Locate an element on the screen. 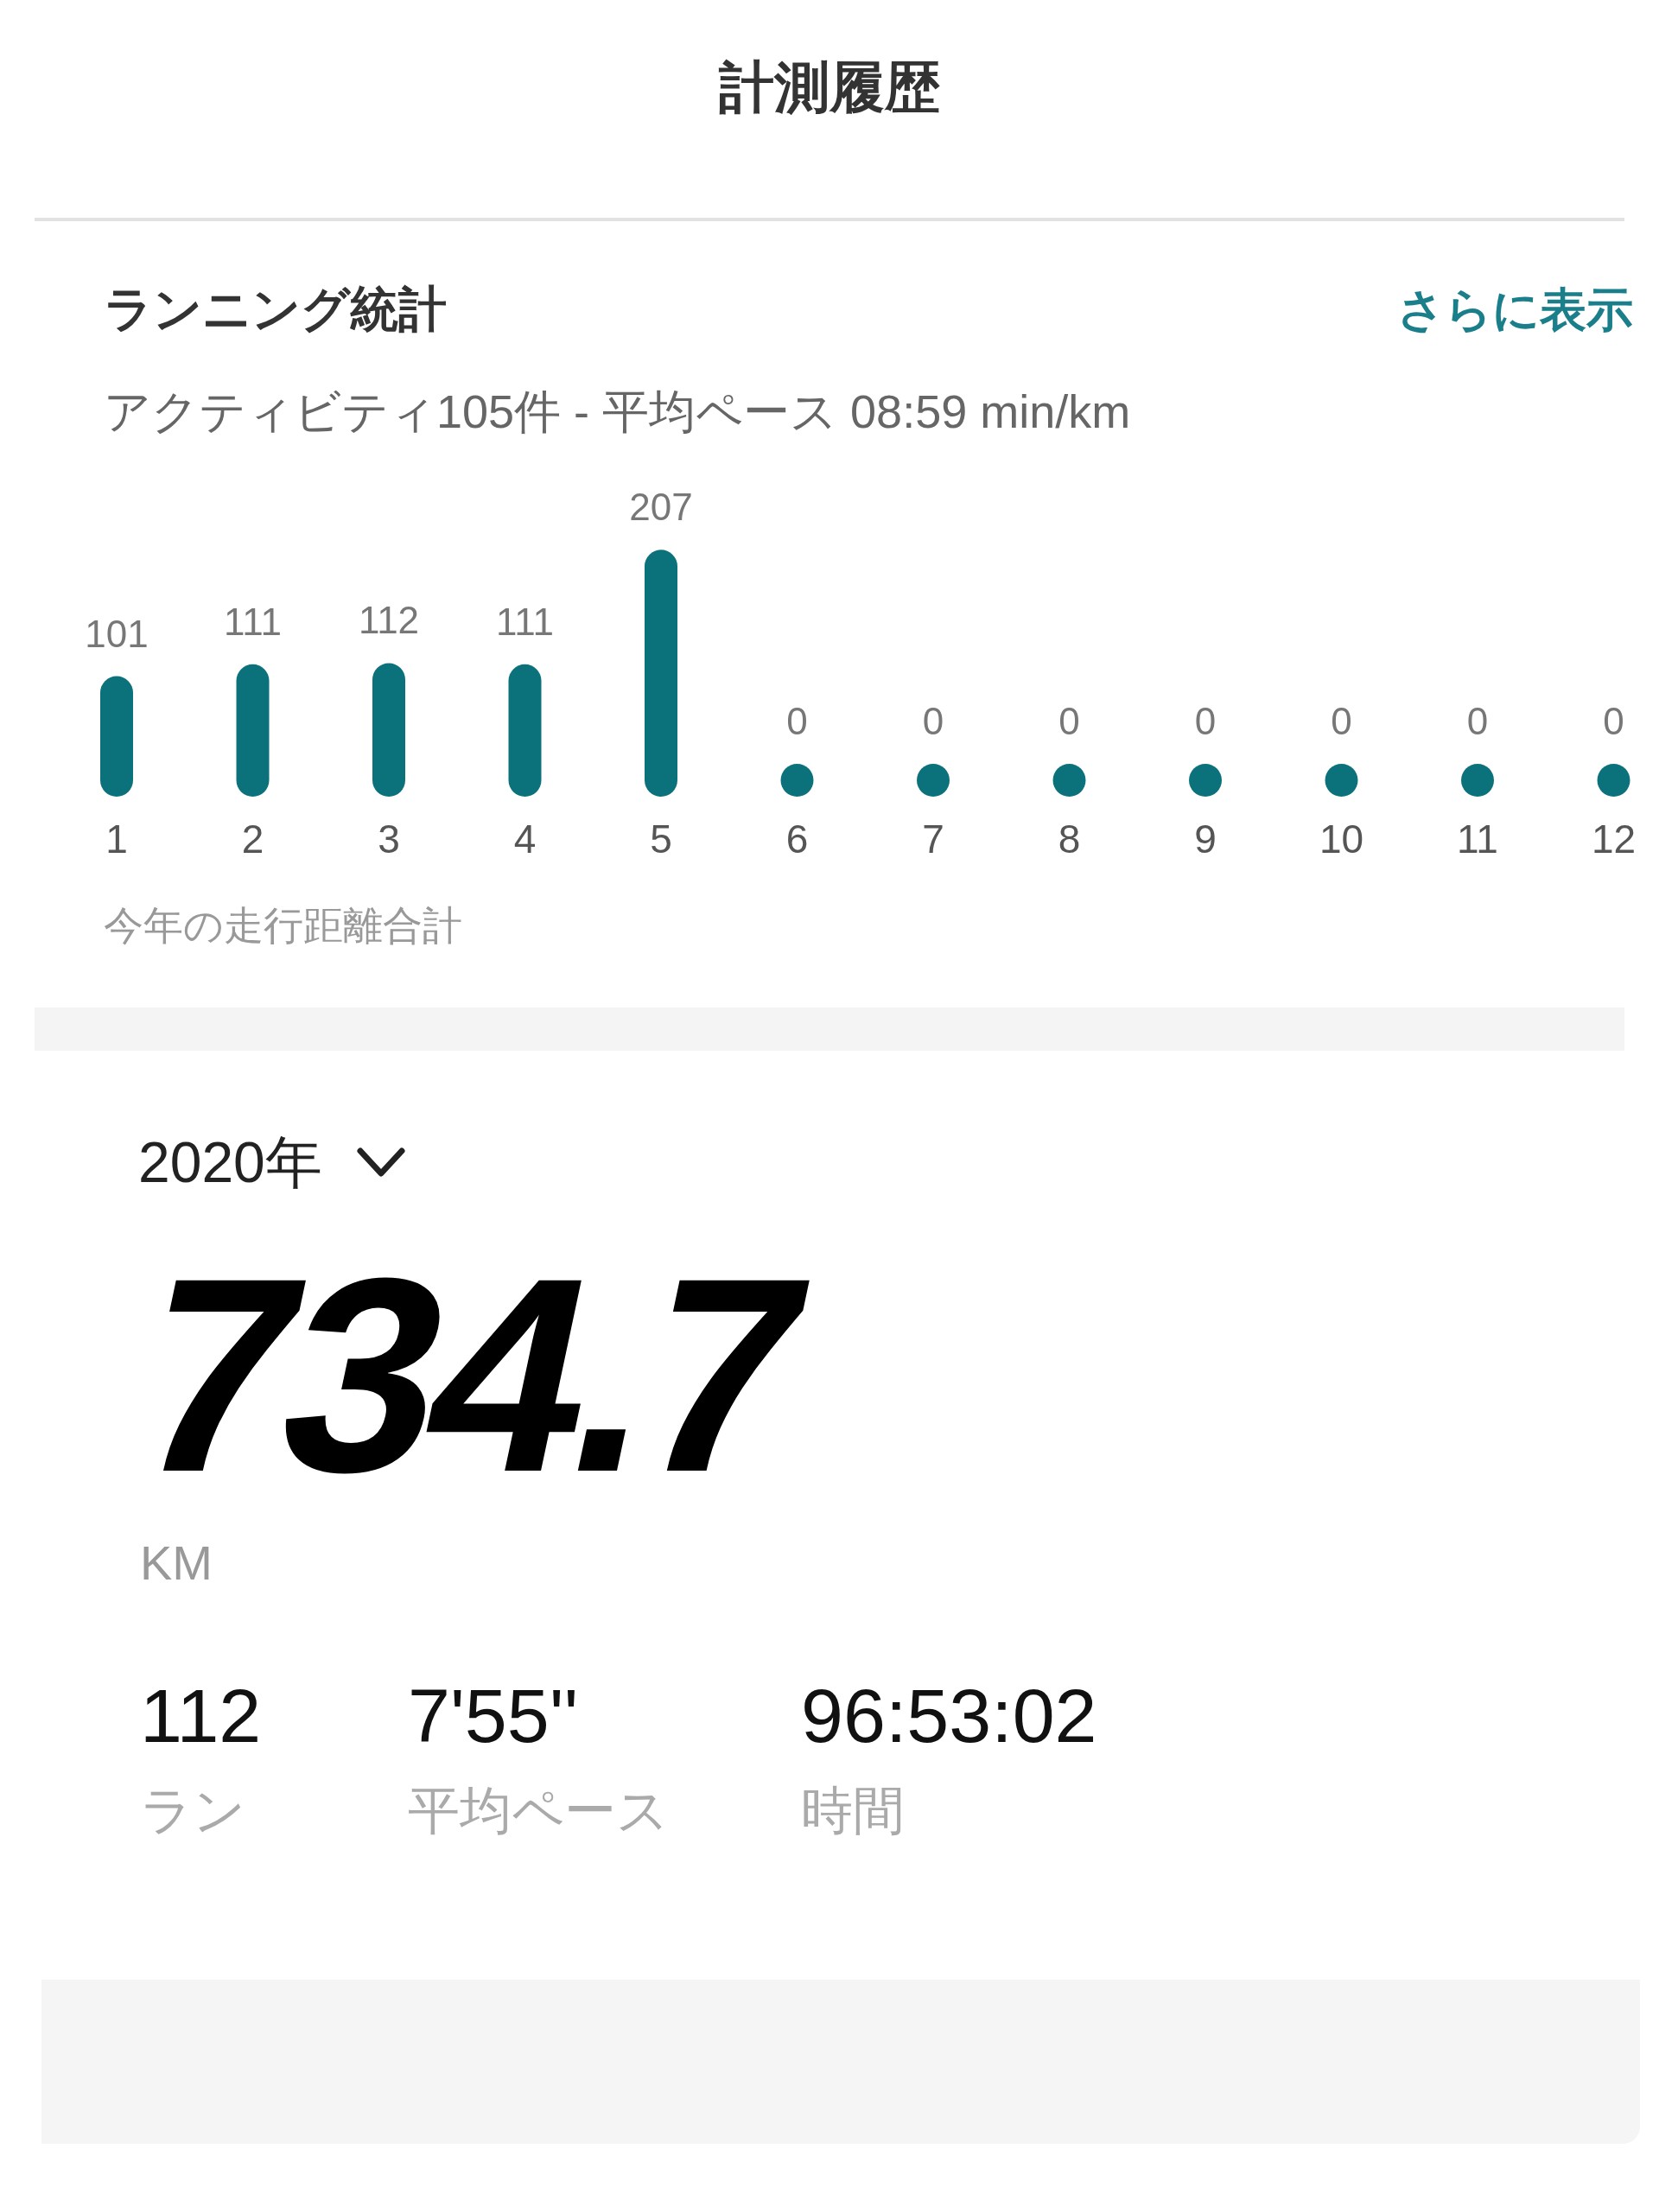 Image resolution: width=1659 pixels, height=2212 pixels. chevron-down-icon is located at coordinates (380, 1163).